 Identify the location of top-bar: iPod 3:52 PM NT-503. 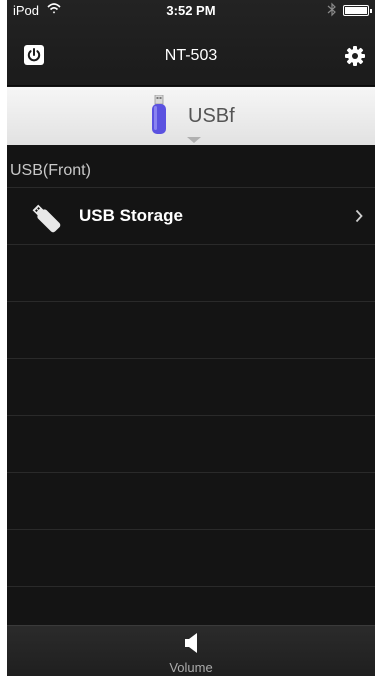
(191, 43).